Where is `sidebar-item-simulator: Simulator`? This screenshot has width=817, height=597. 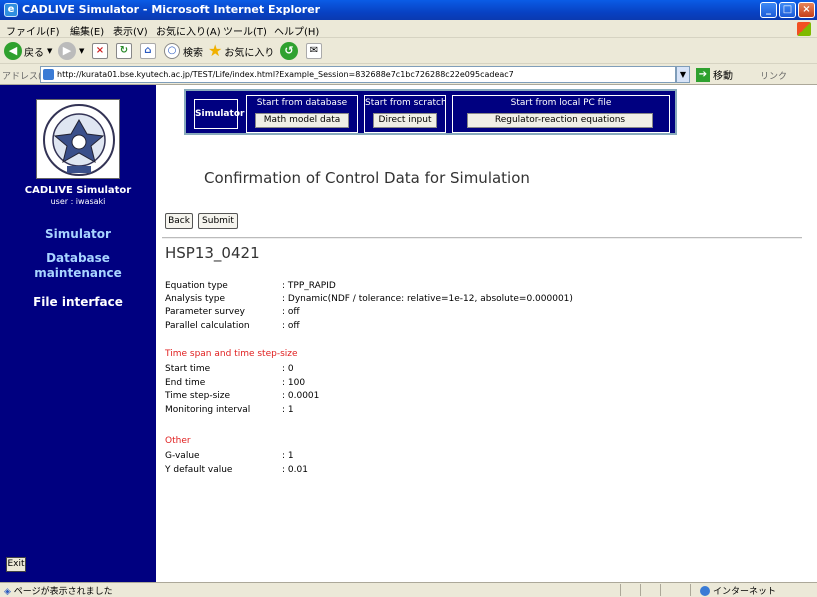
sidebar-item-simulator: Simulator is located at coordinates (78, 234).